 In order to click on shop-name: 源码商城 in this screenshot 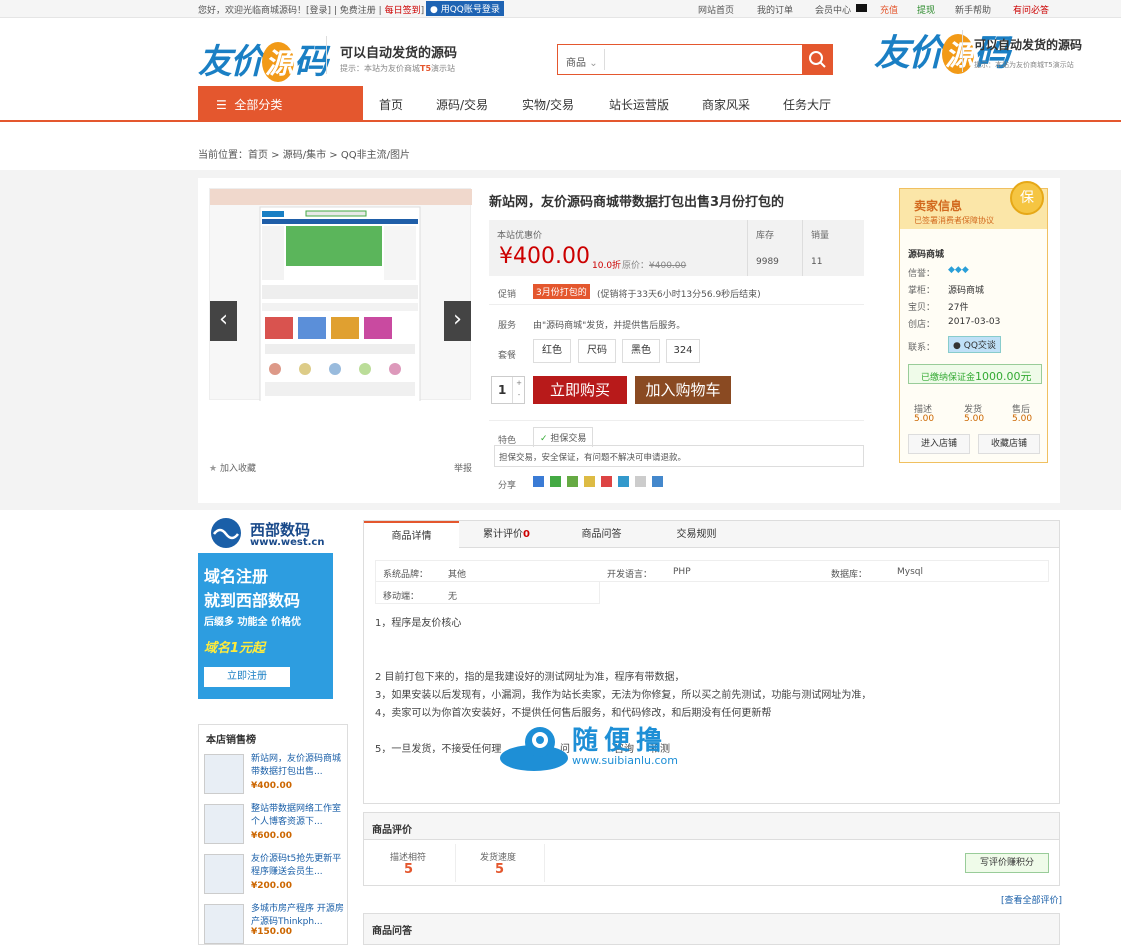, I will do `click(926, 253)`.